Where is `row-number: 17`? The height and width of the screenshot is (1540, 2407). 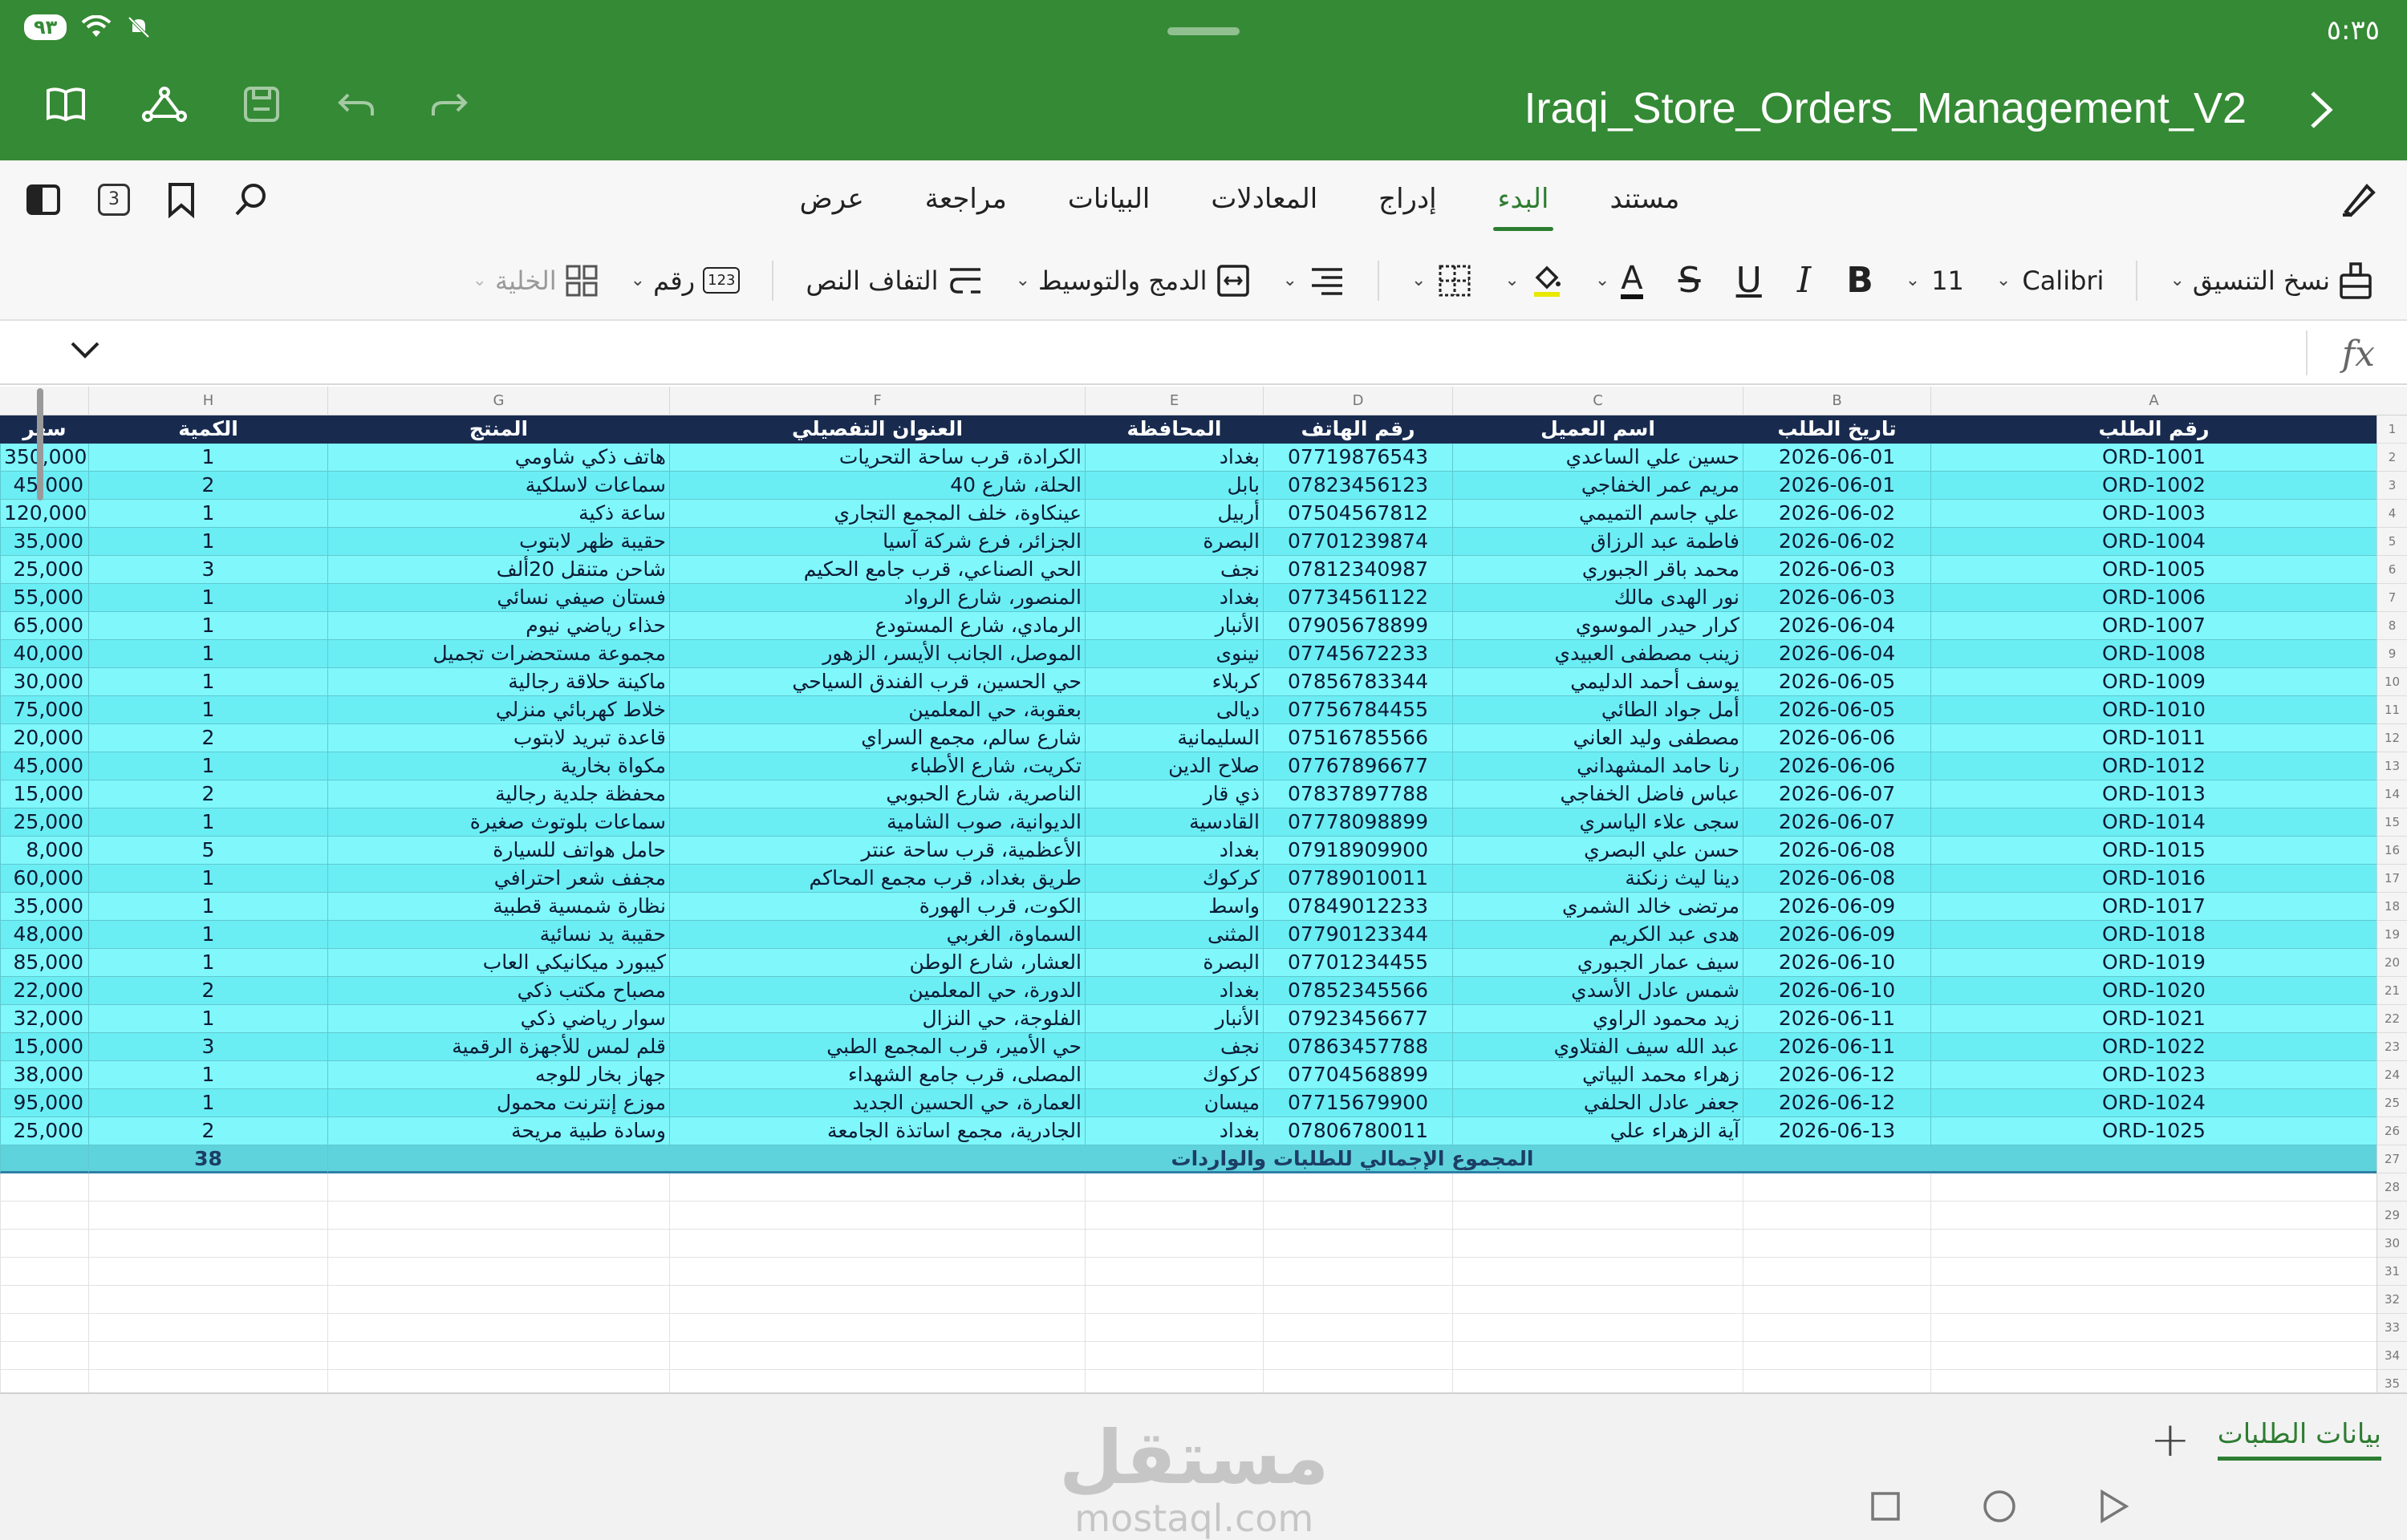
row-number: 17 is located at coordinates (2392, 879).